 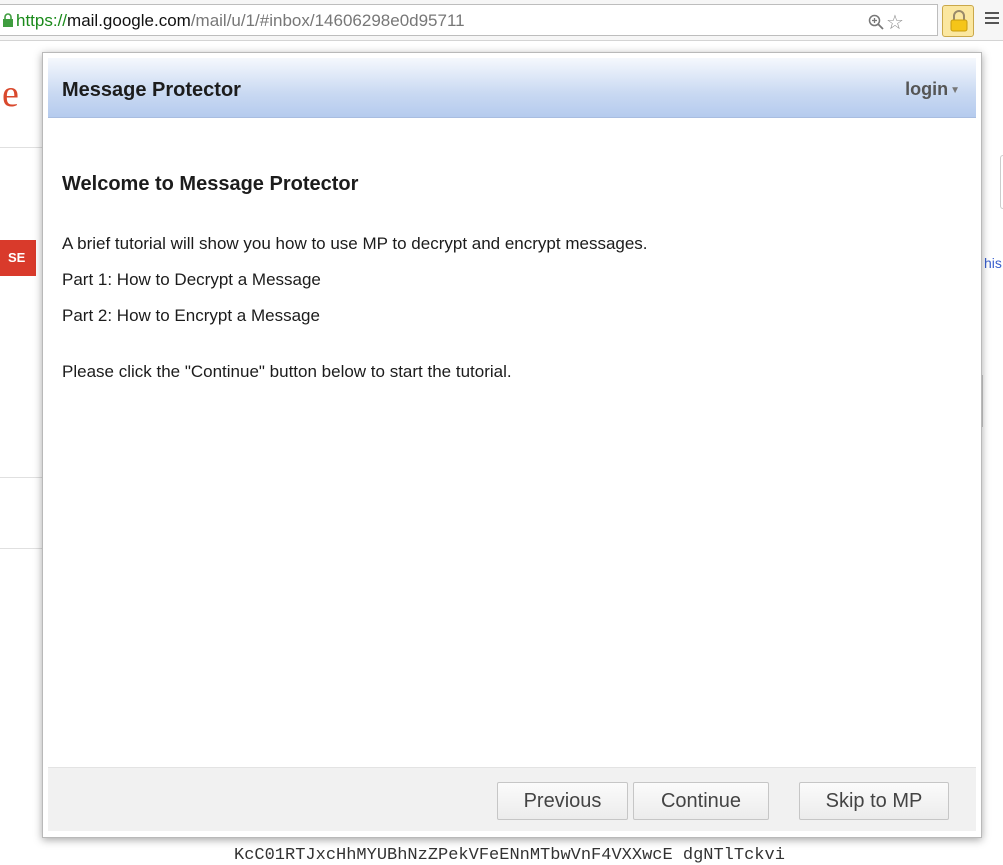 I want to click on browser-menu-icon, so click(x=992, y=19).